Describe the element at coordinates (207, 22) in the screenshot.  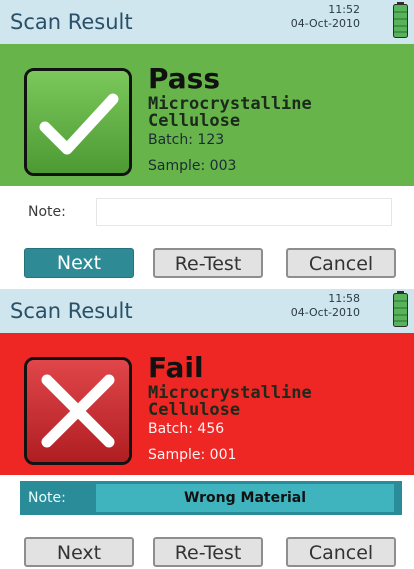
I see `title-bar: Scan Result 11:52 04-Oct-2010` at that location.